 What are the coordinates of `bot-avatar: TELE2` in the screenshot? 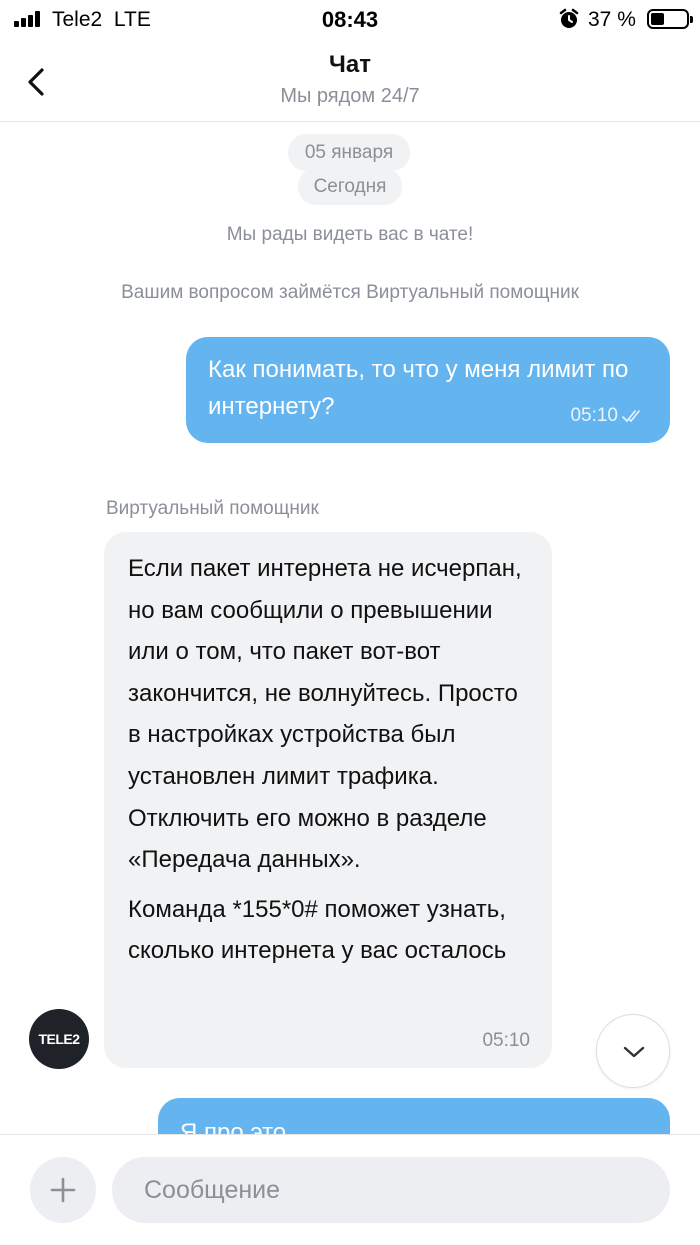 It's located at (59, 1039).